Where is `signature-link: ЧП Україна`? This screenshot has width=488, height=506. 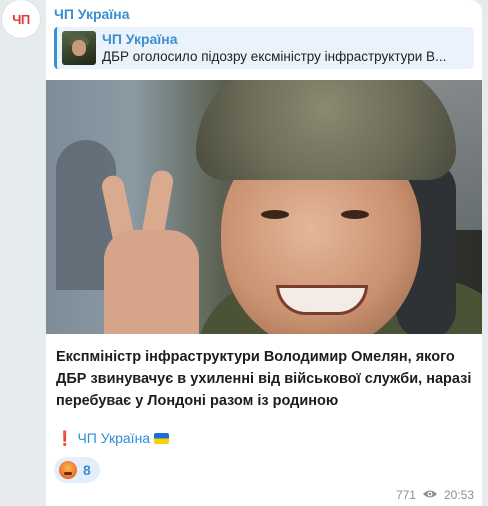
signature-link: ЧП Україна is located at coordinates (113, 438).